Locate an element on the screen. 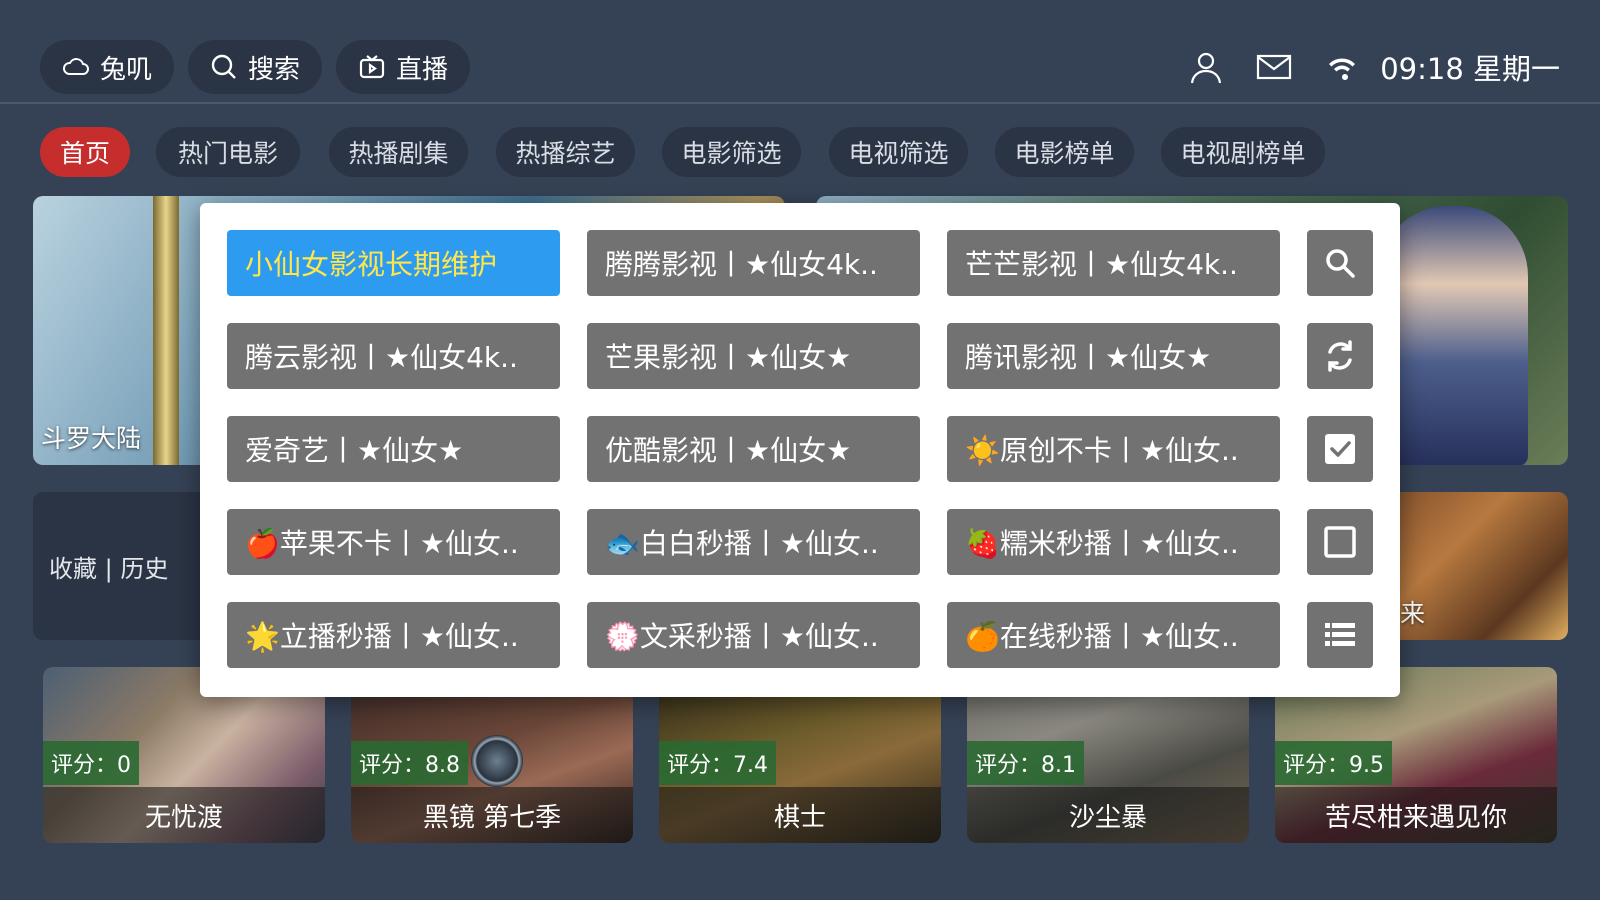  source-option: 🍊在线秒播丨★仙女.. is located at coordinates (1113, 635).